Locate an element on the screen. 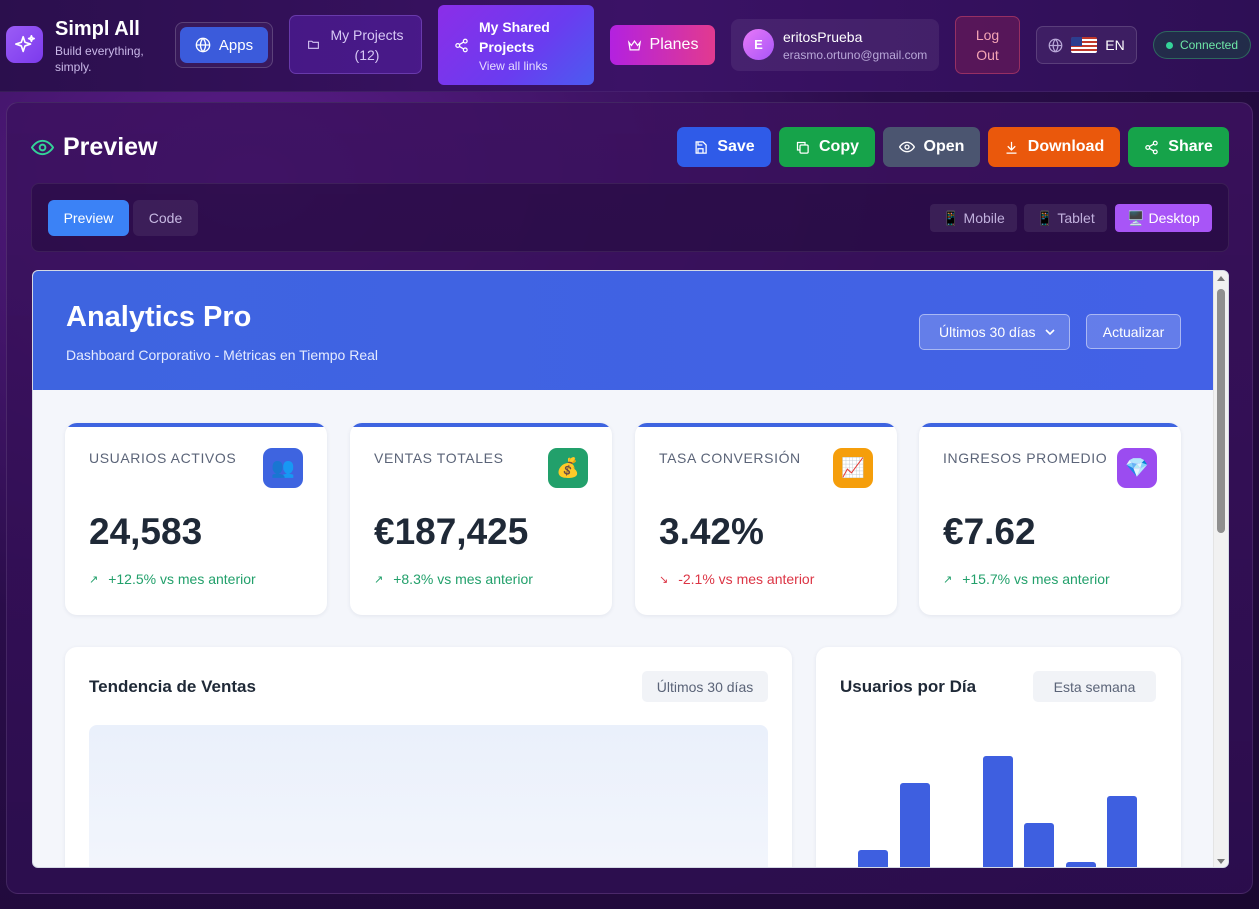  language-selector: EN is located at coordinates (1086, 45).